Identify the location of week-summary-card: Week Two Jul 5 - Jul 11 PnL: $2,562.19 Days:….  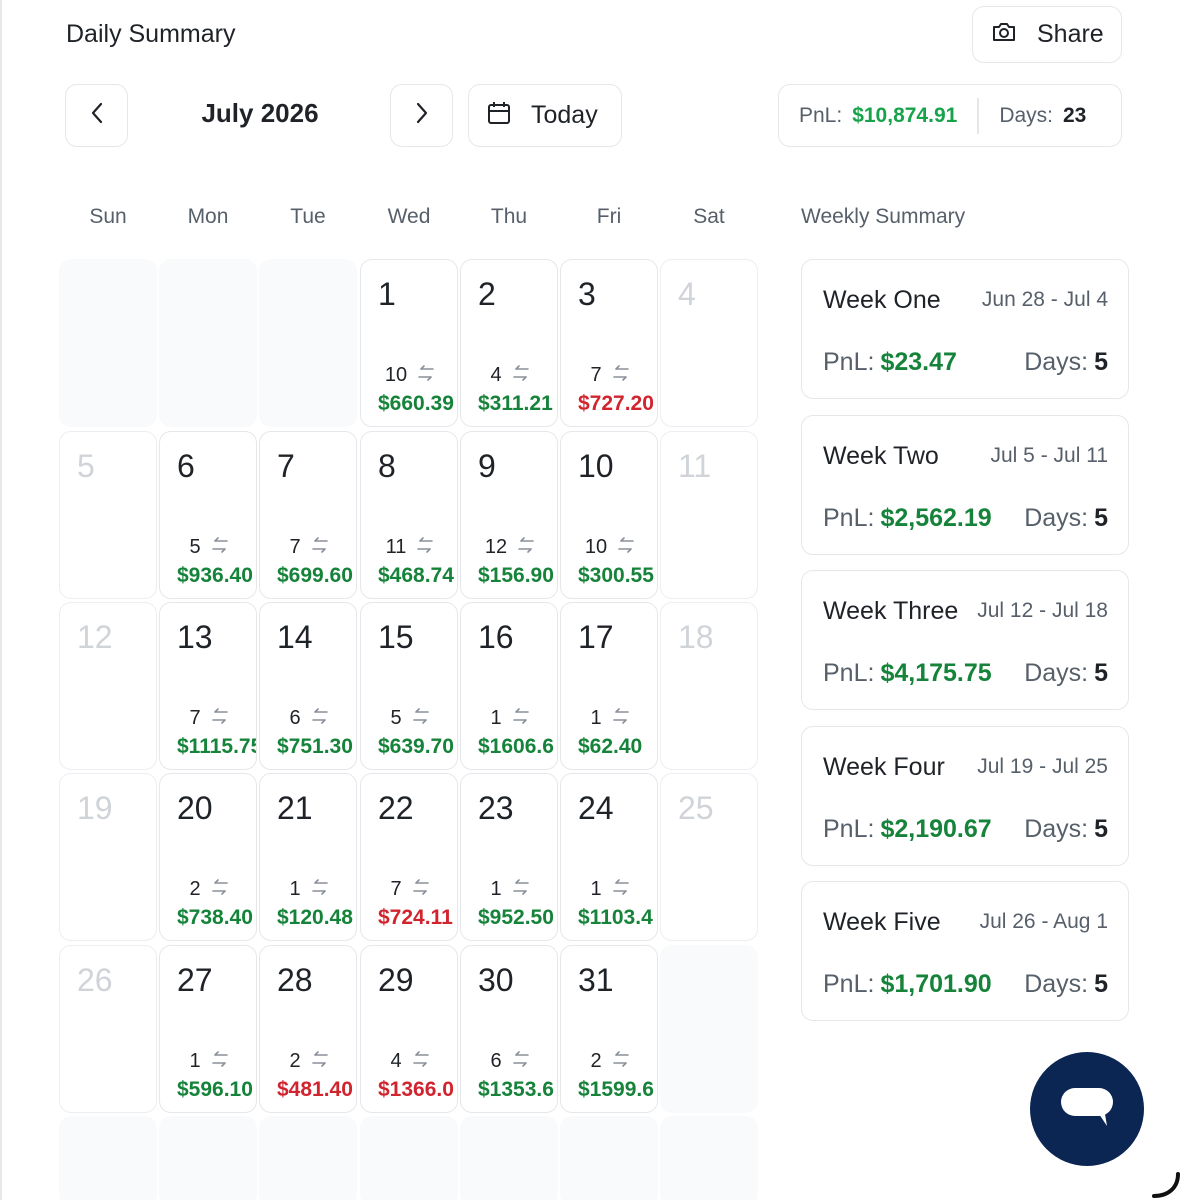
(965, 485).